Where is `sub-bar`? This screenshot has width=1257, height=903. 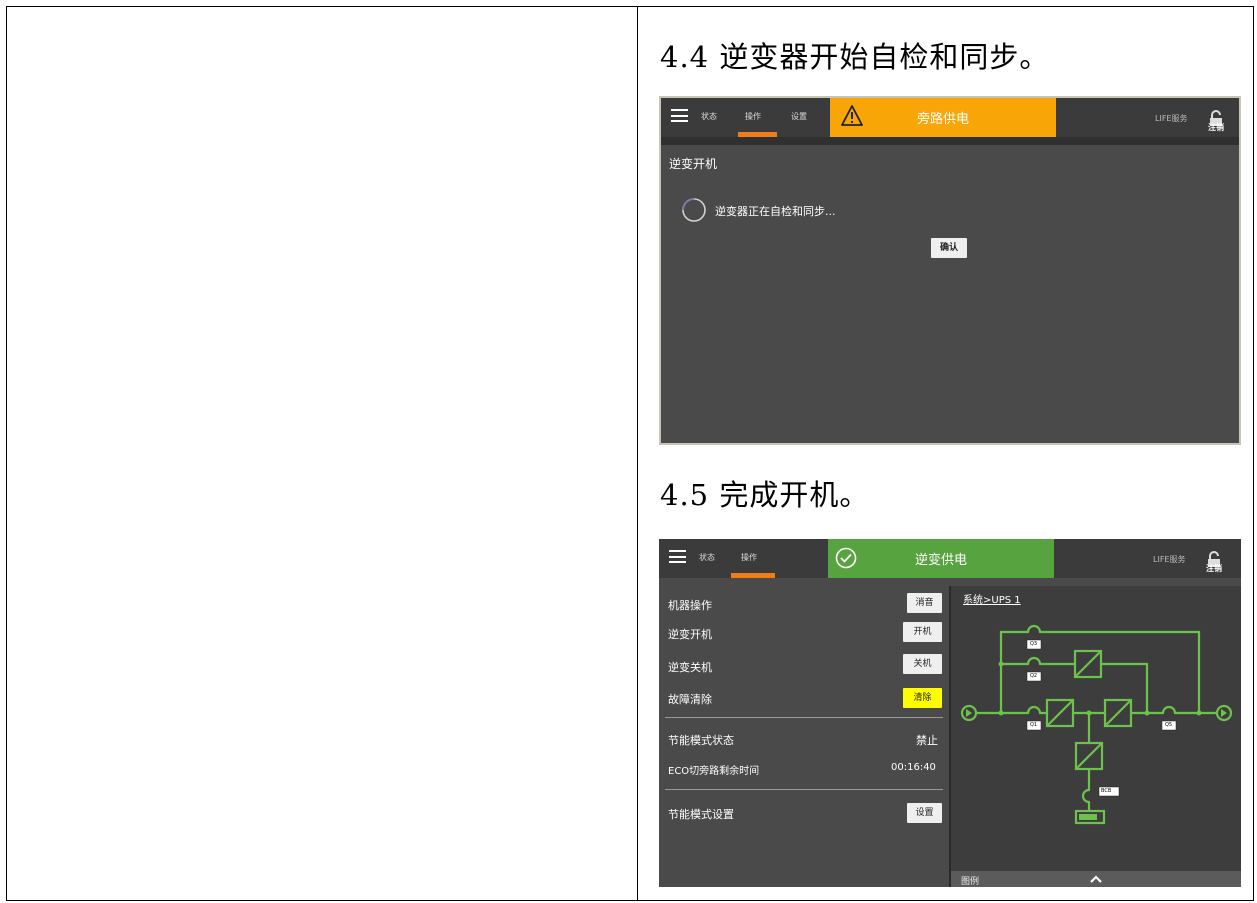
sub-bar is located at coordinates (950, 141).